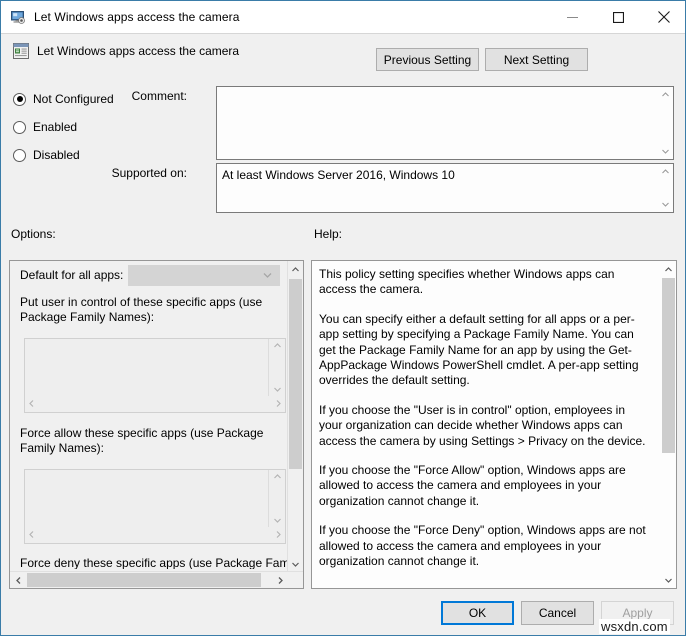 The width and height of the screenshot is (686, 636). Describe the element at coordinates (634, 626) in the screenshot. I see `watermark: wsxdn.com` at that location.